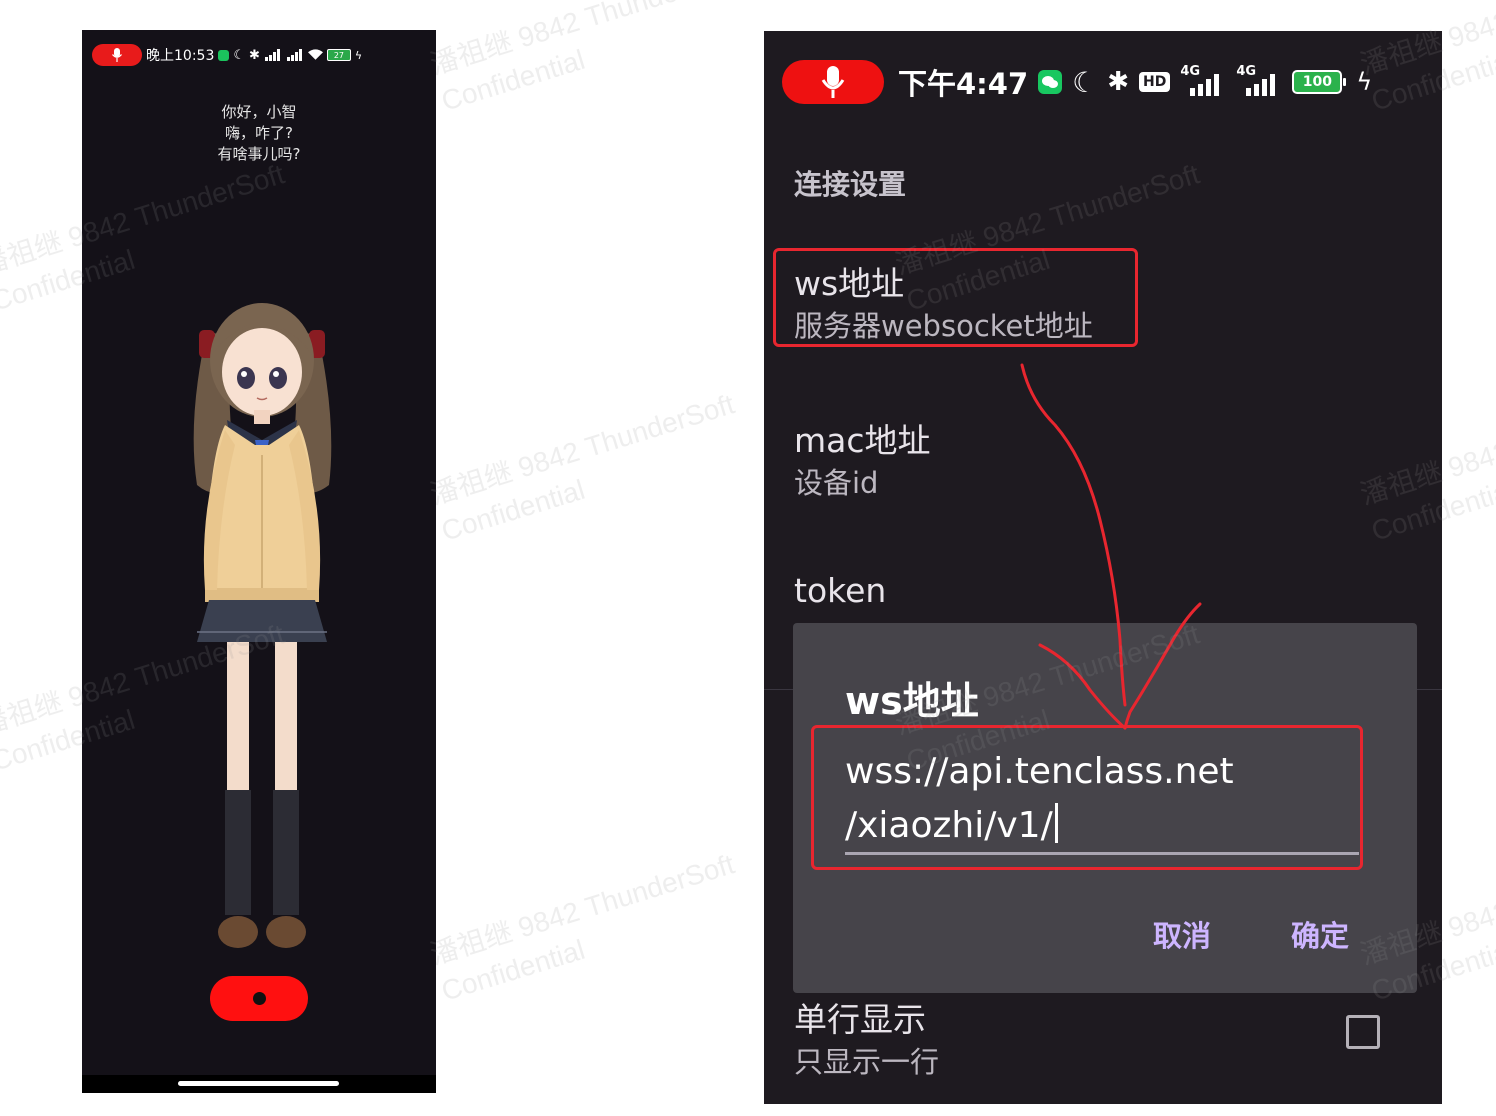 This screenshot has width=1496, height=1116. Describe the element at coordinates (1320, 934) in the screenshot. I see `ok-button: 确定` at that location.